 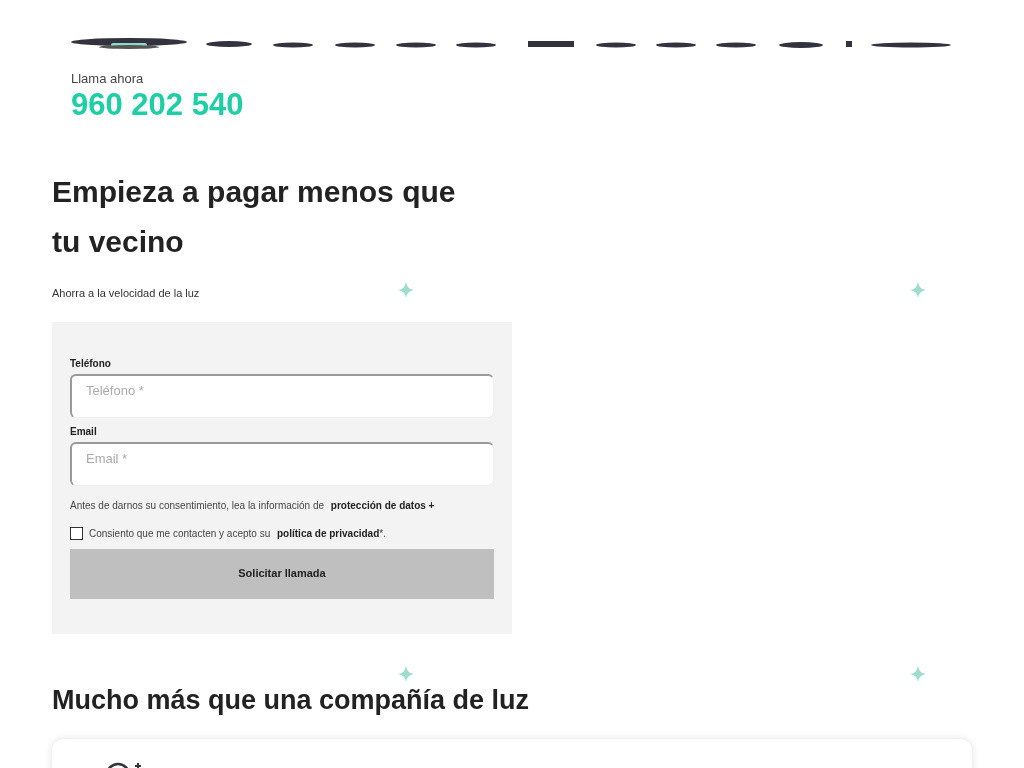 What do you see at coordinates (254, 217) in the screenshot?
I see `hero-heading: Empieza a pagar menos que tu vecino` at bounding box center [254, 217].